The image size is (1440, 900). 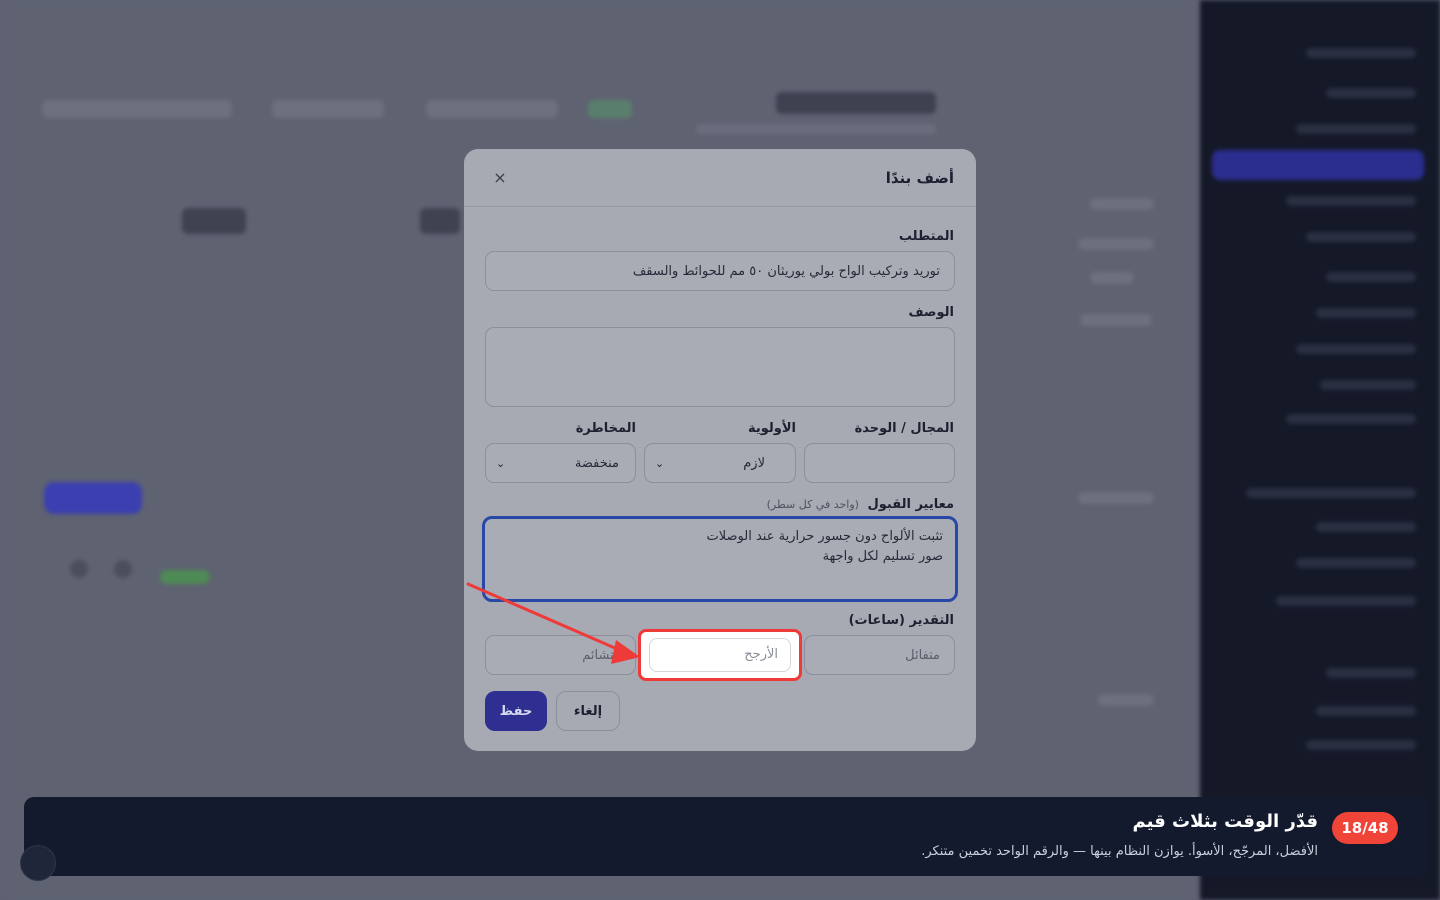 I want to click on tour-highlight-frame: الأرجح, so click(x=720, y=655).